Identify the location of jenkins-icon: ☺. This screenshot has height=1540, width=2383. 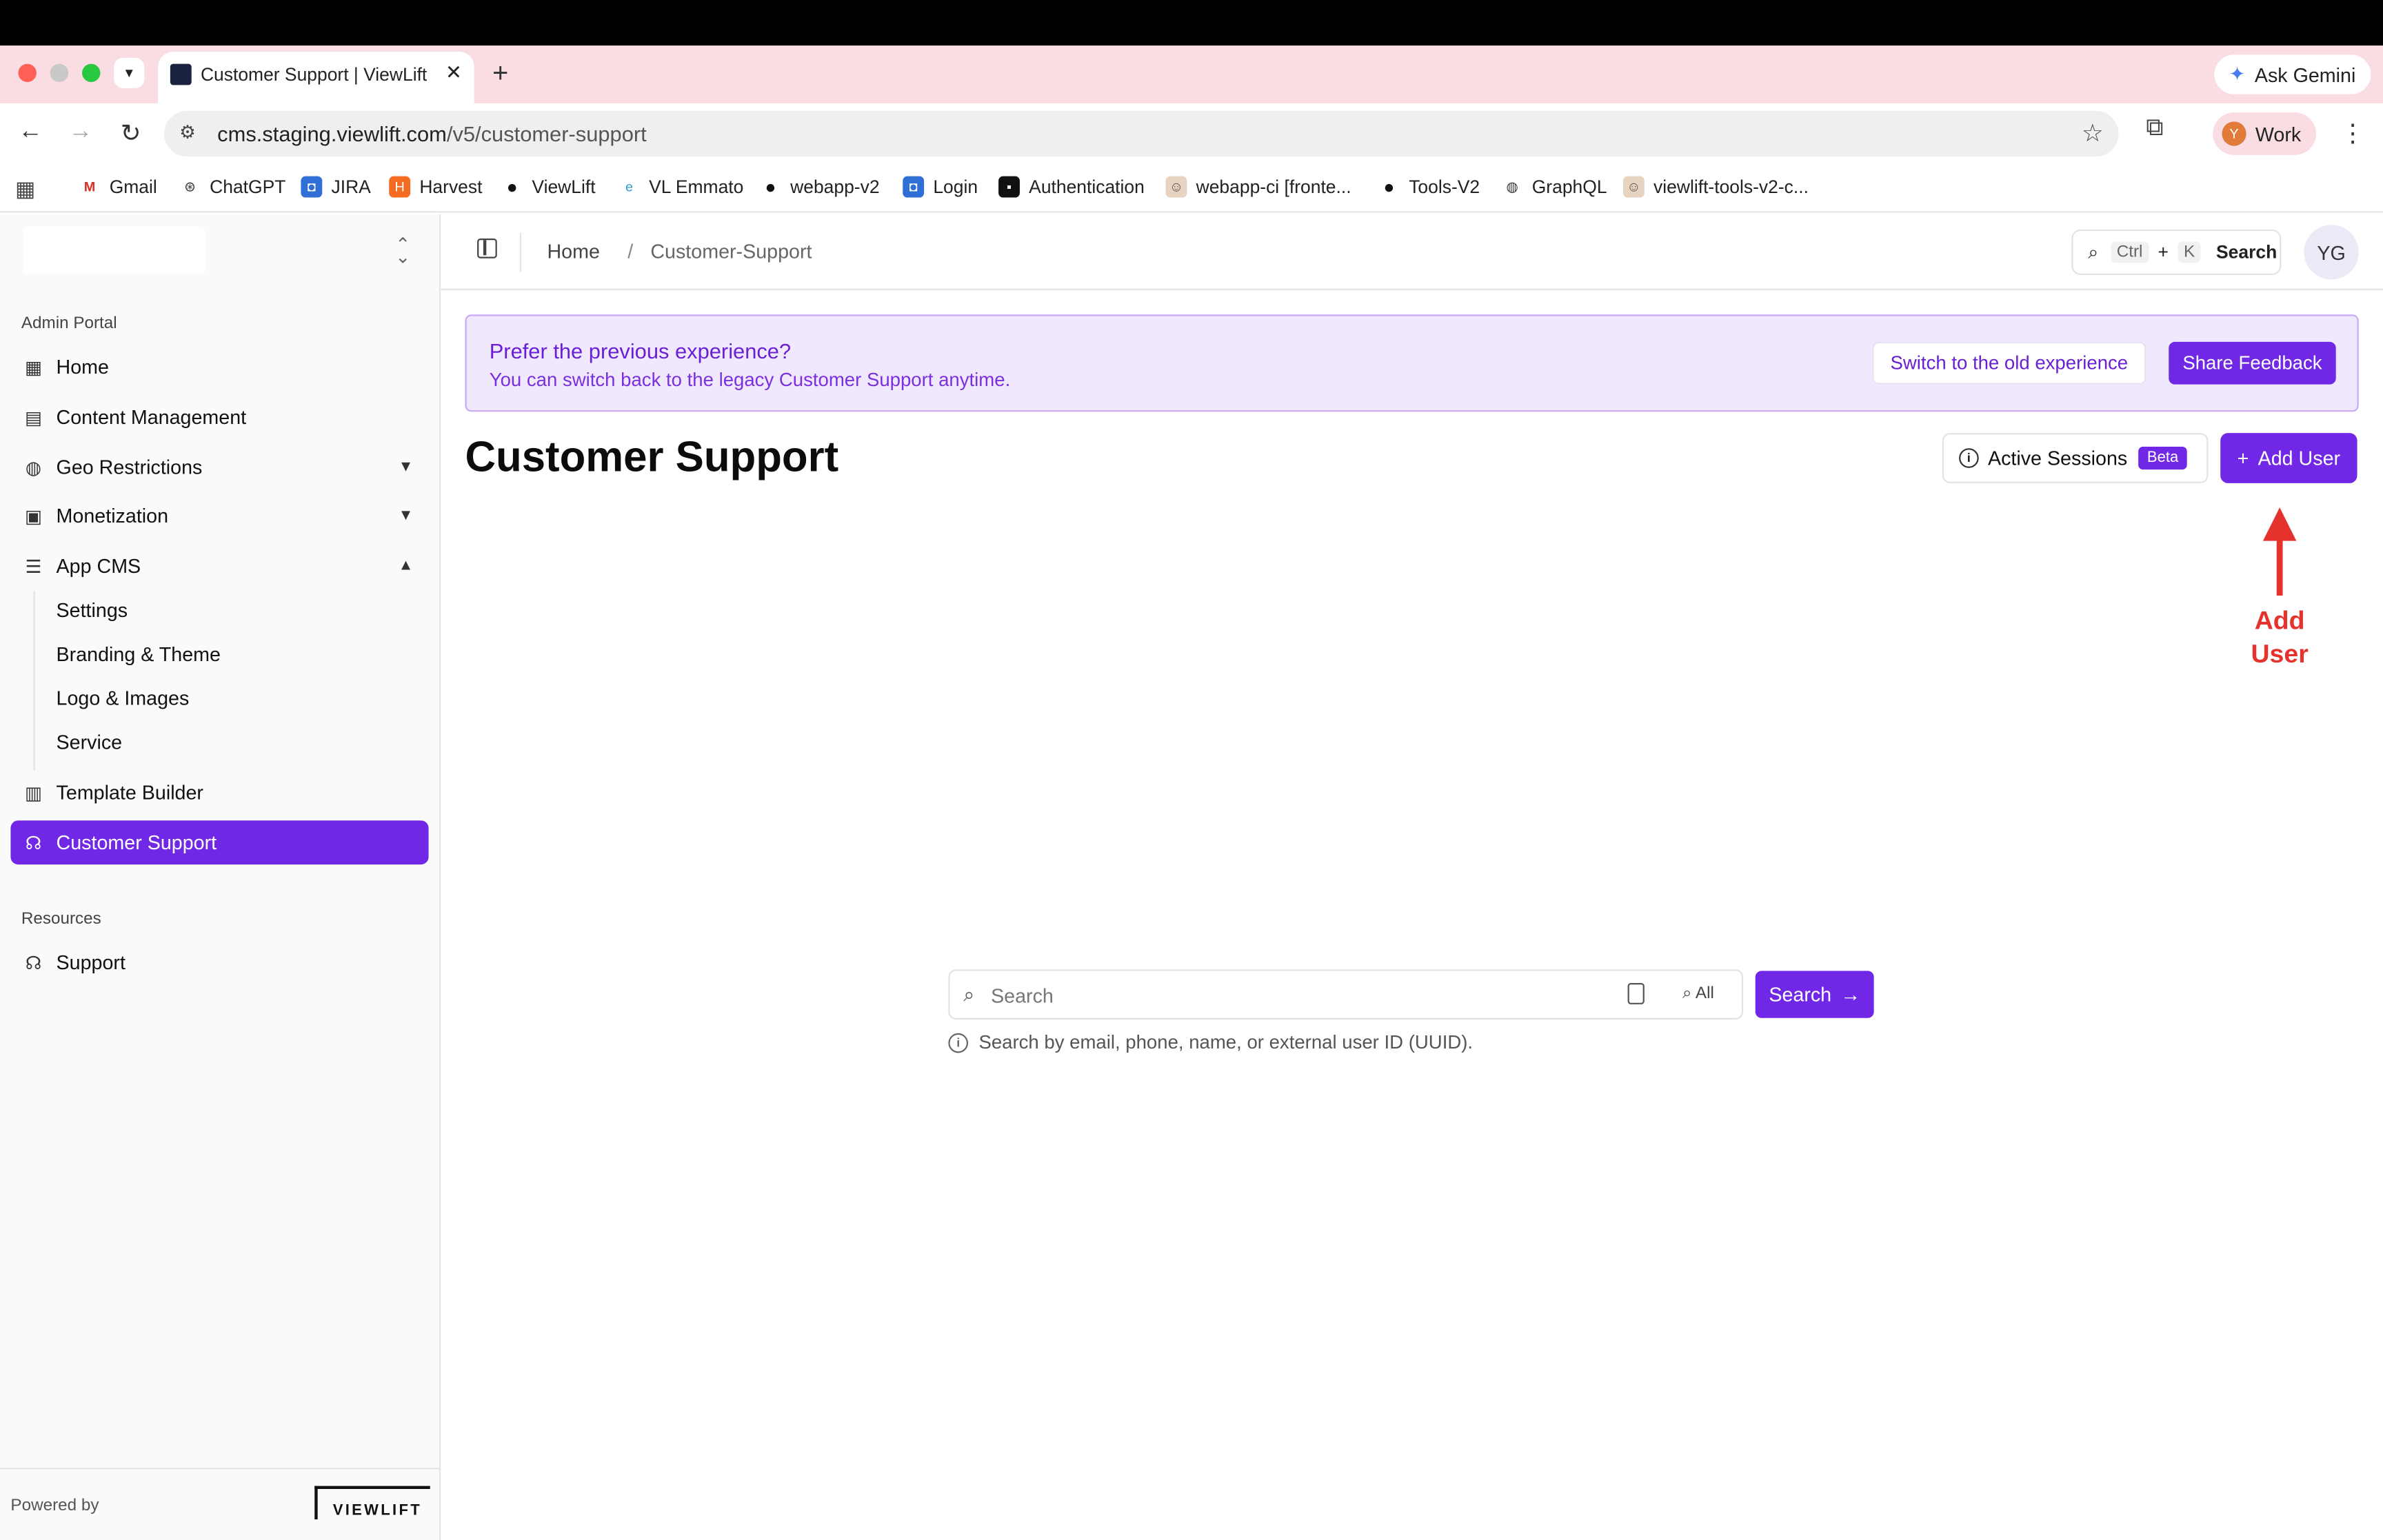
(1176, 187).